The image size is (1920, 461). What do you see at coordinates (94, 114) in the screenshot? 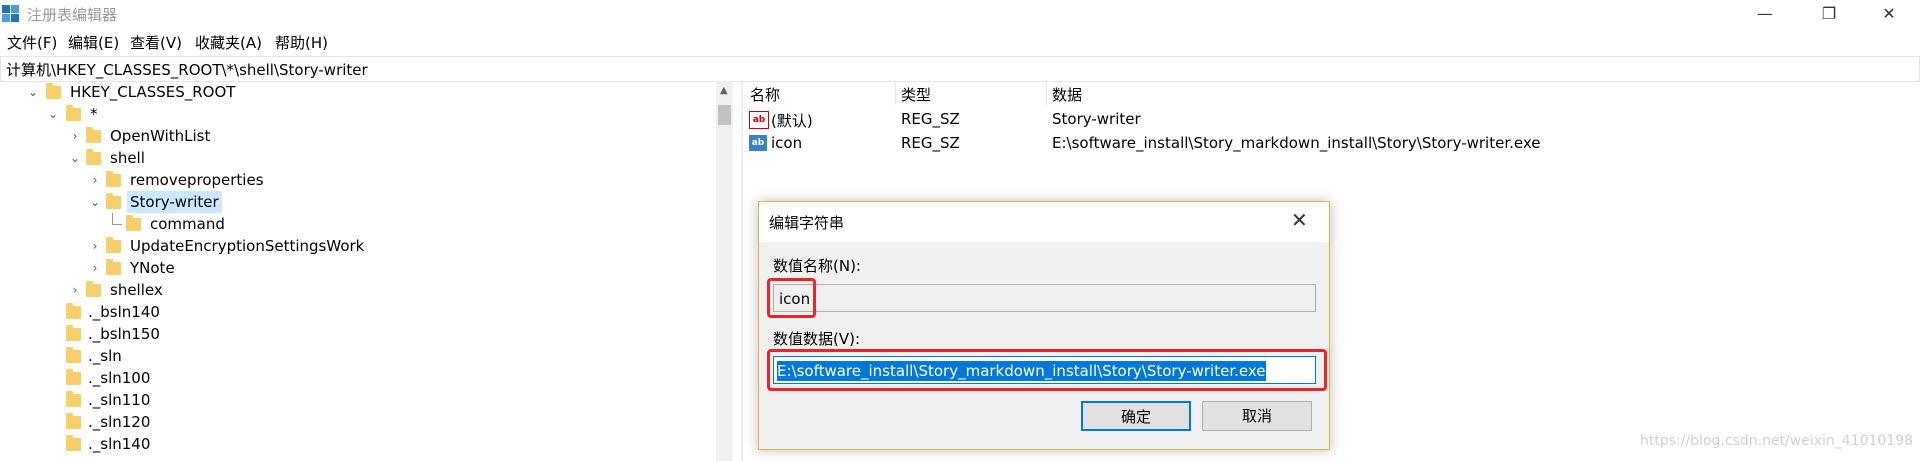
I see `tree-item-label: *` at bounding box center [94, 114].